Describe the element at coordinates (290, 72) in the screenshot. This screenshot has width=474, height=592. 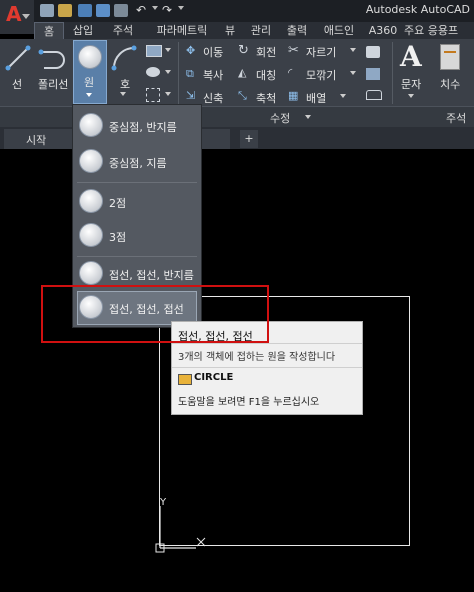
I see `fillet-icon: ◜` at that location.